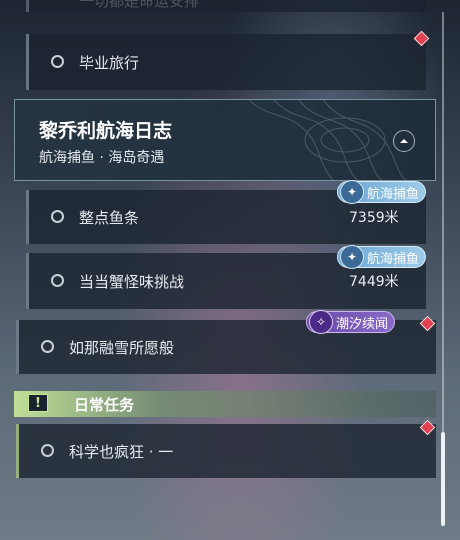  Describe the element at coordinates (374, 218) in the screenshot. I see `distance-text: 7359米` at that location.